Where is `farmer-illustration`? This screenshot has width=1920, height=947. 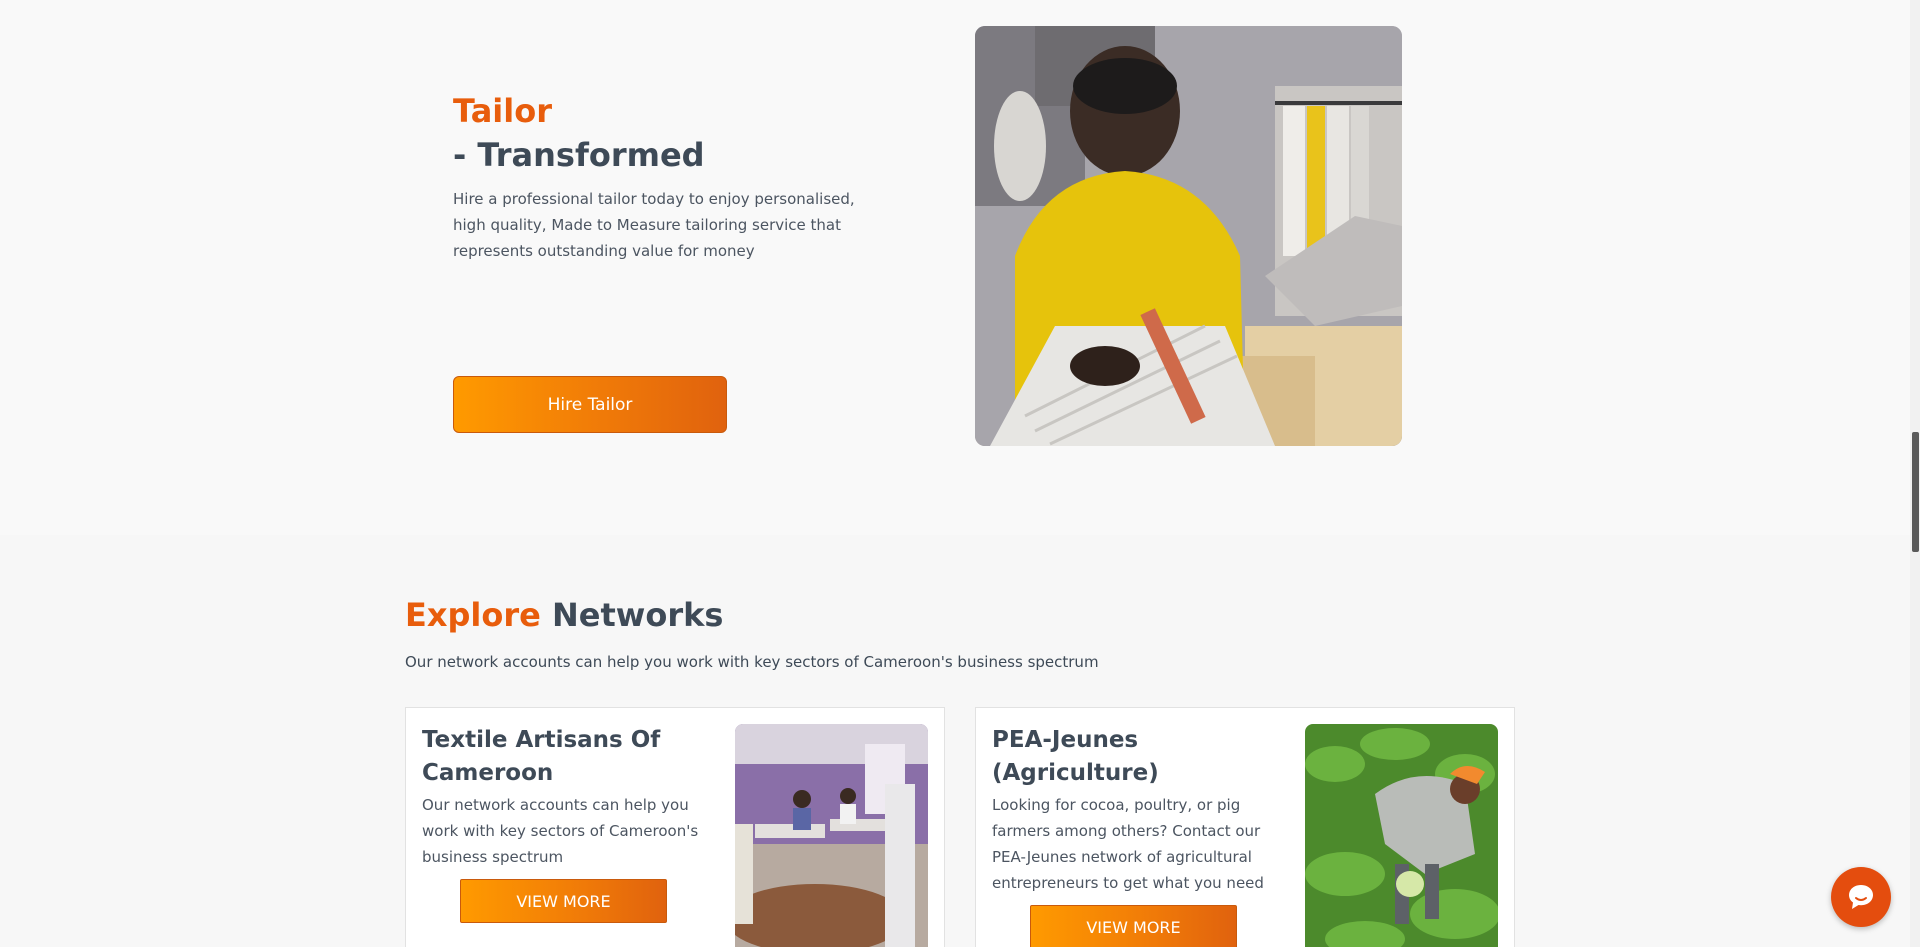
farmer-illustration is located at coordinates (1401, 835).